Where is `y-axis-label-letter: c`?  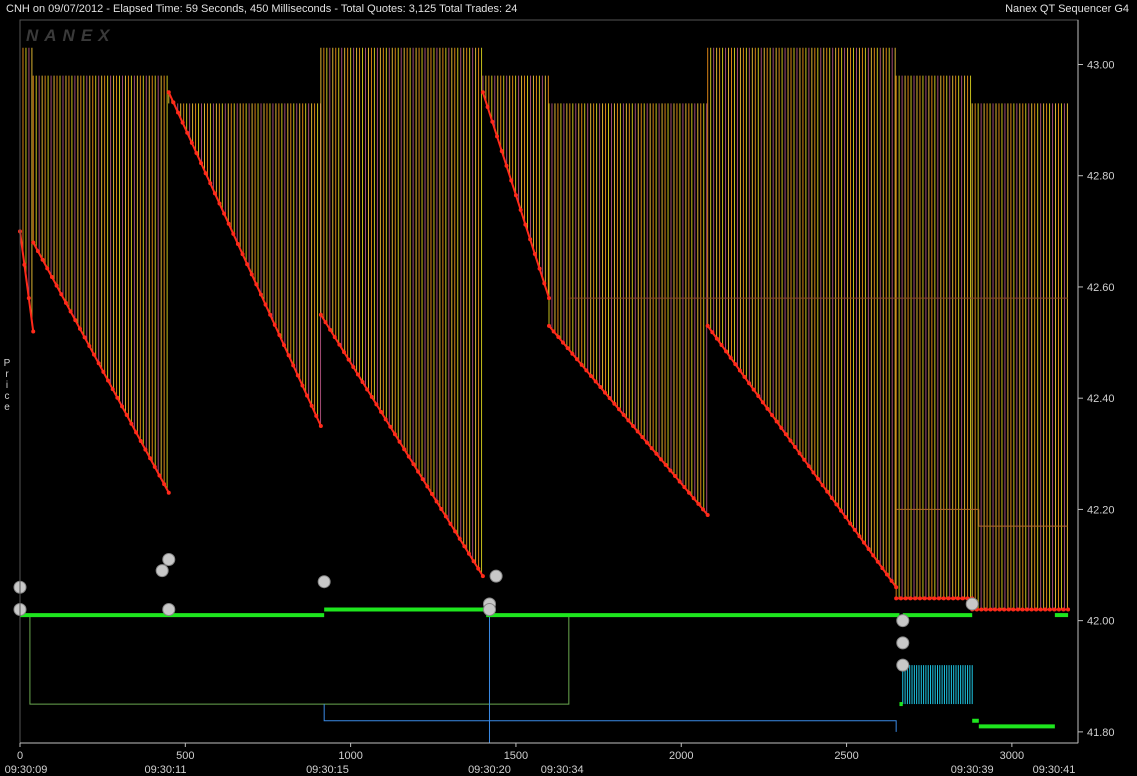
y-axis-label-letter: c is located at coordinates (7, 396).